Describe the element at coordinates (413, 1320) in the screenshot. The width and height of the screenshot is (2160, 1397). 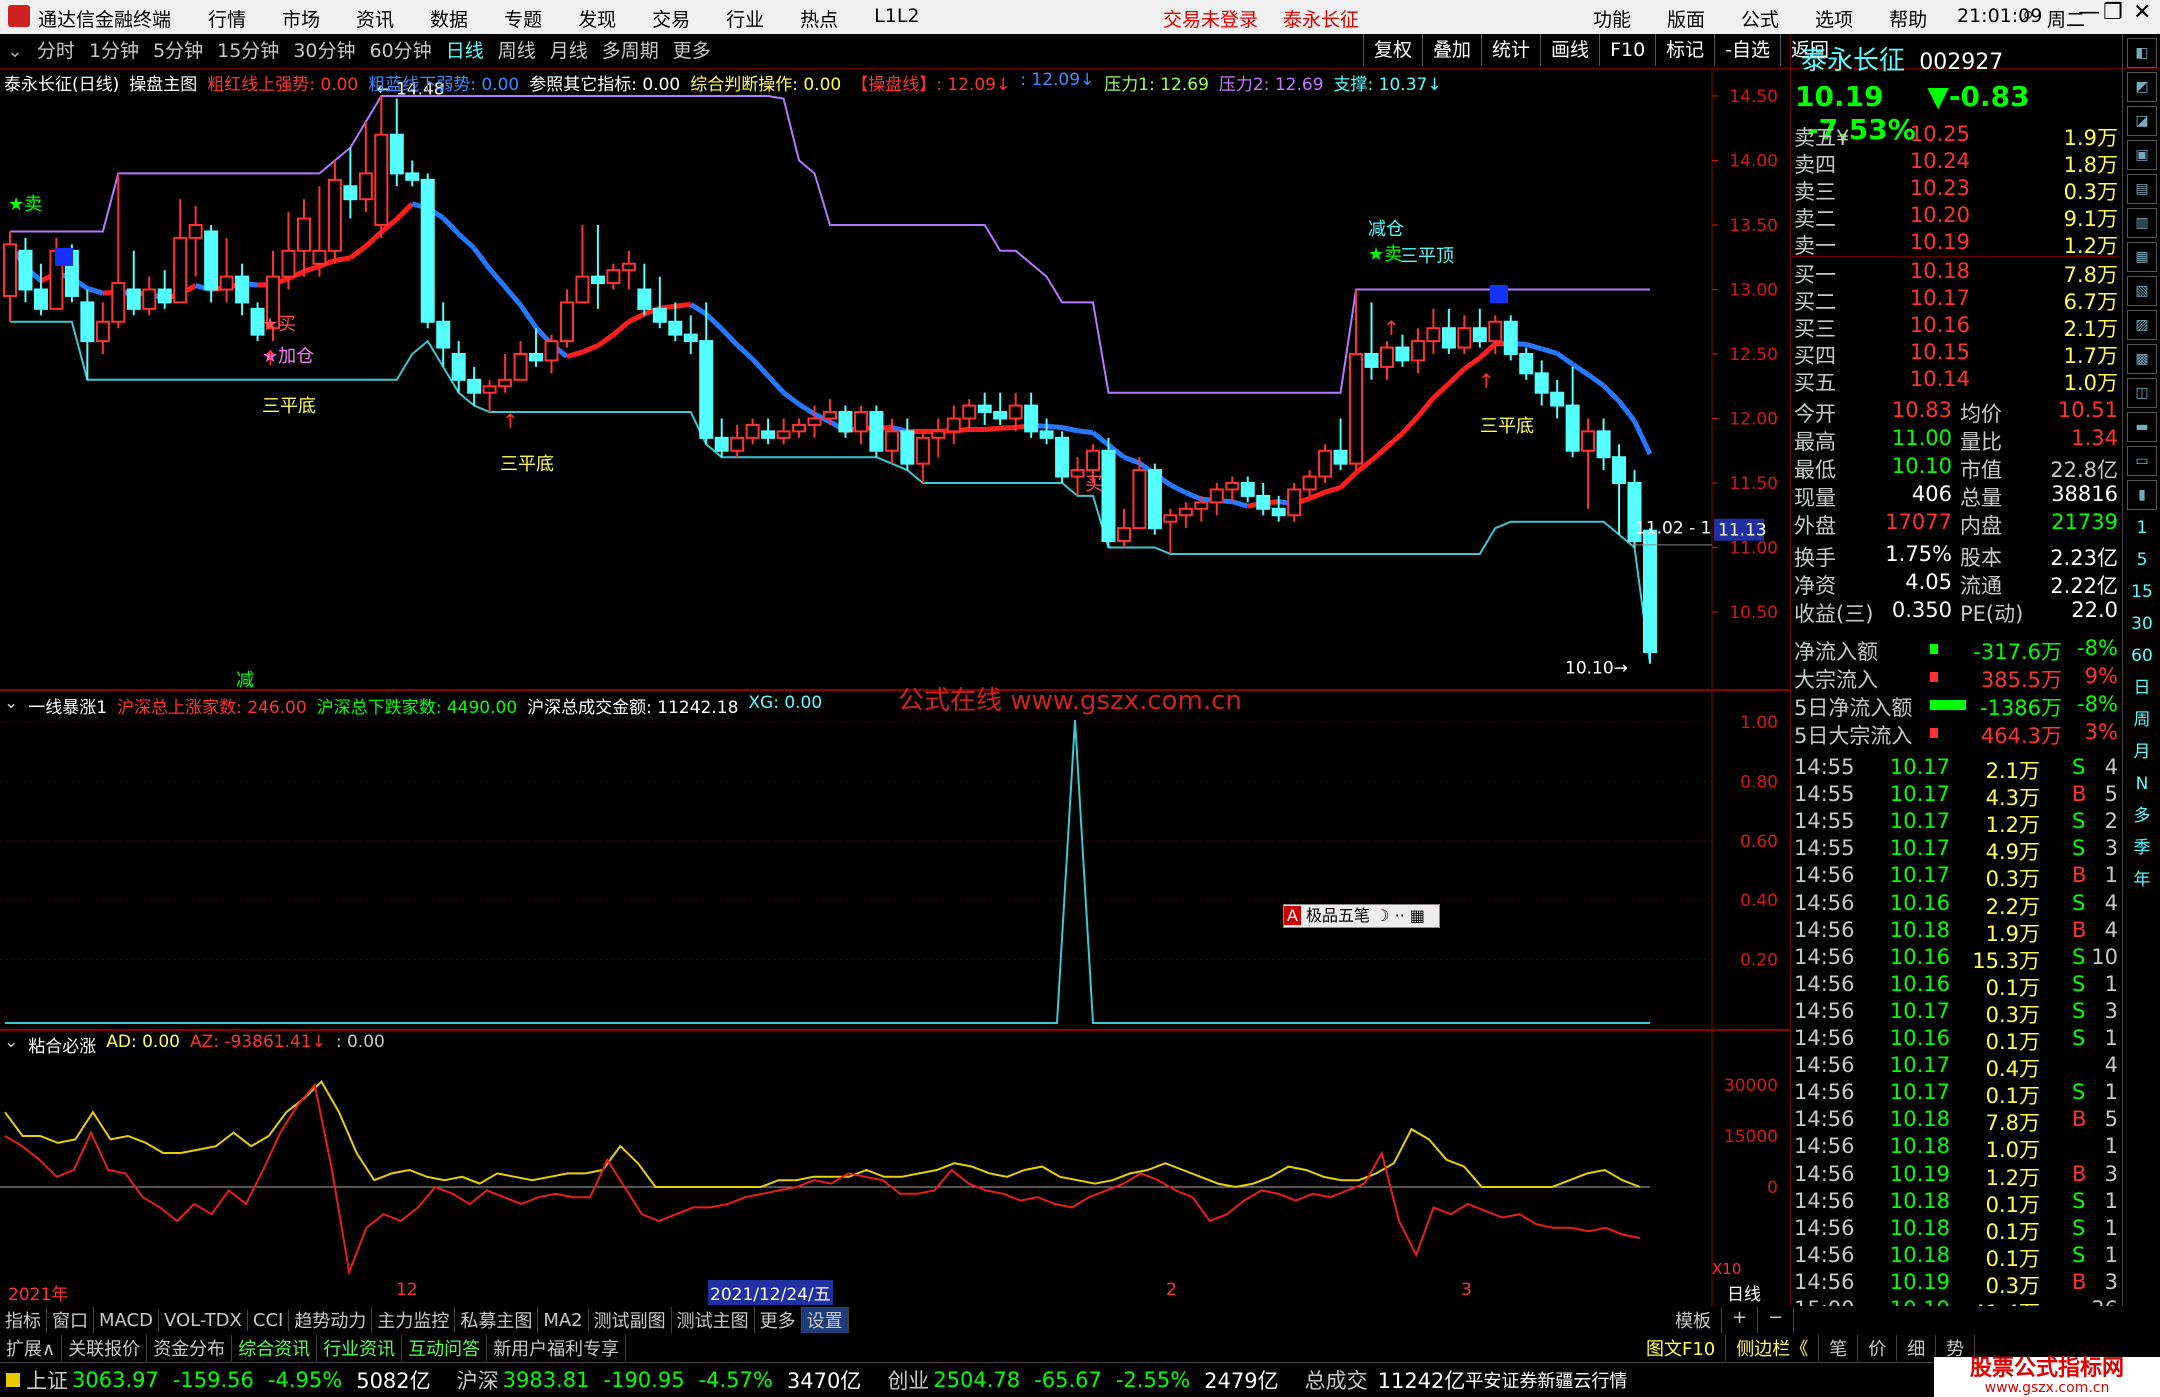
I see `indicator-tab-6: 主力监控` at that location.